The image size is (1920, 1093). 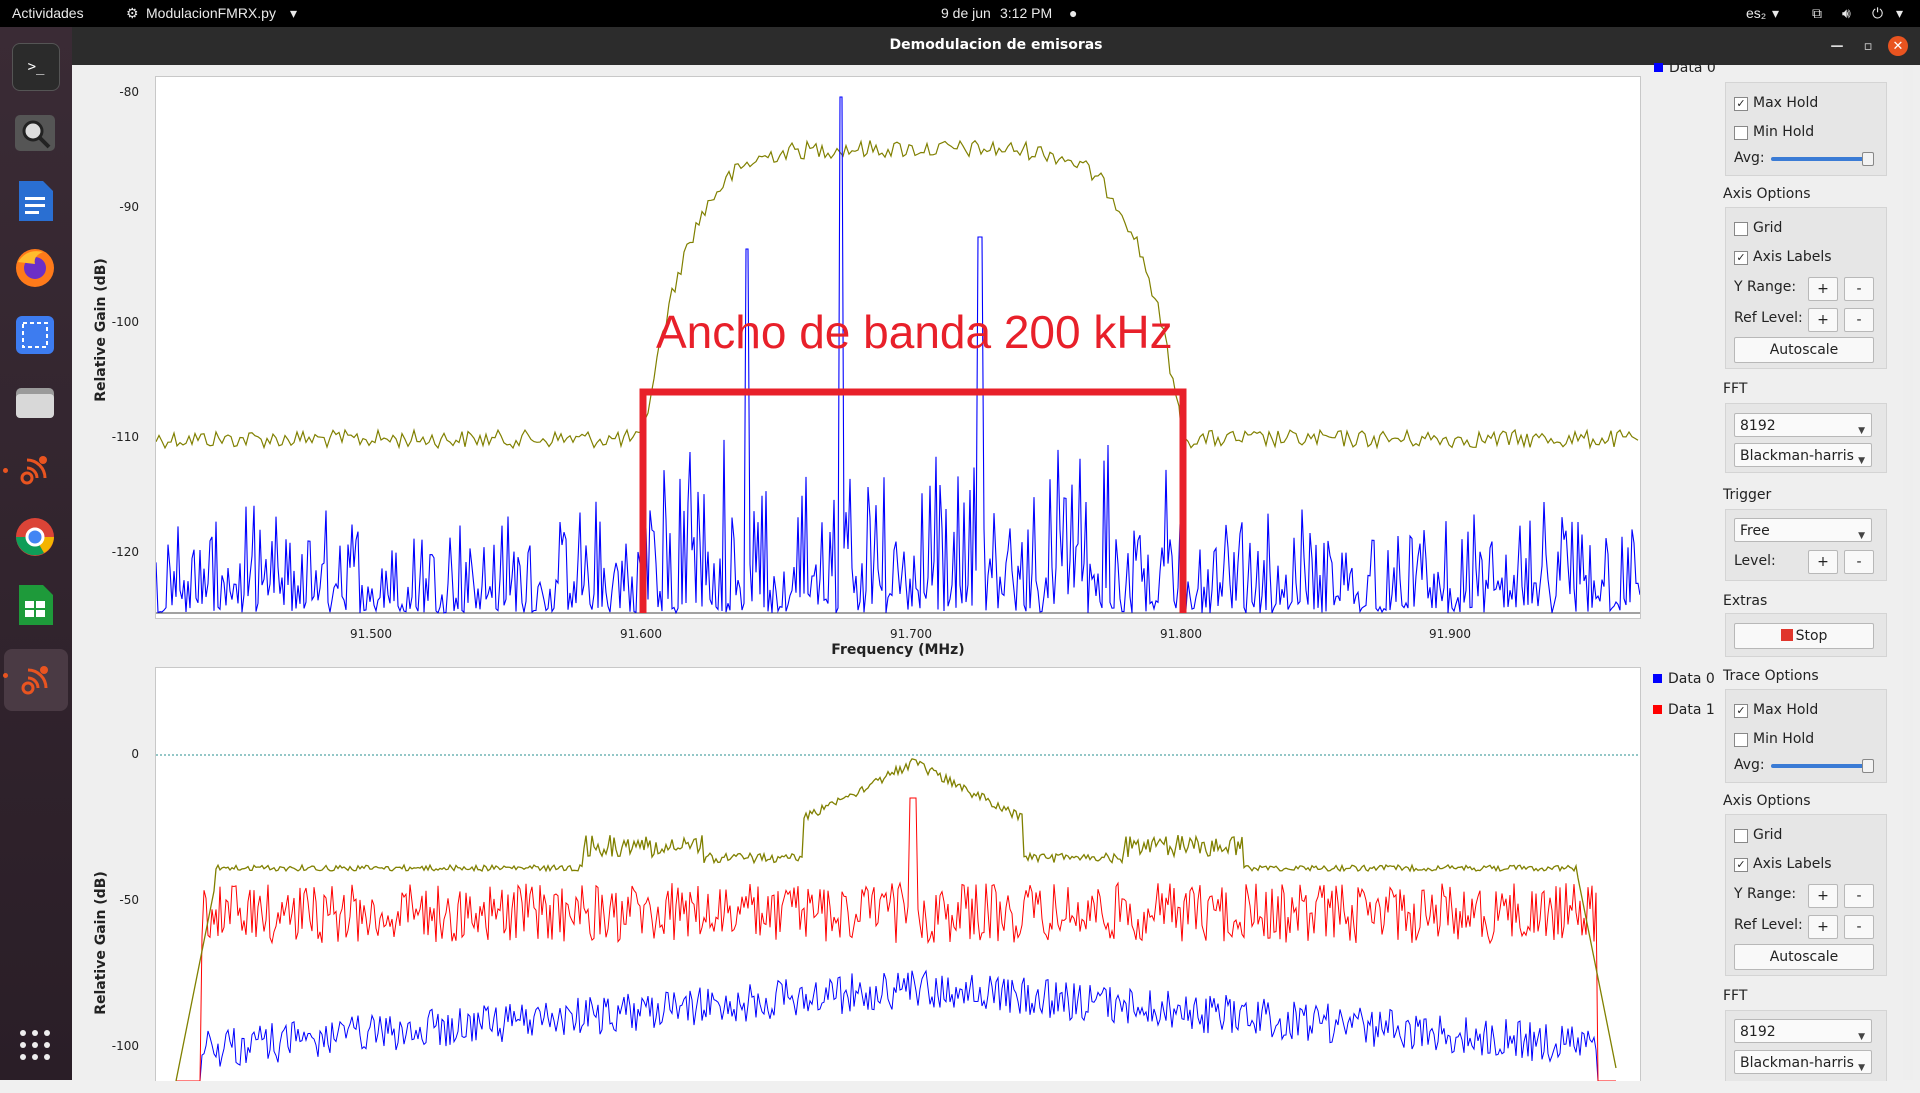 What do you see at coordinates (35, 402) in the screenshot?
I see `files-icon` at bounding box center [35, 402].